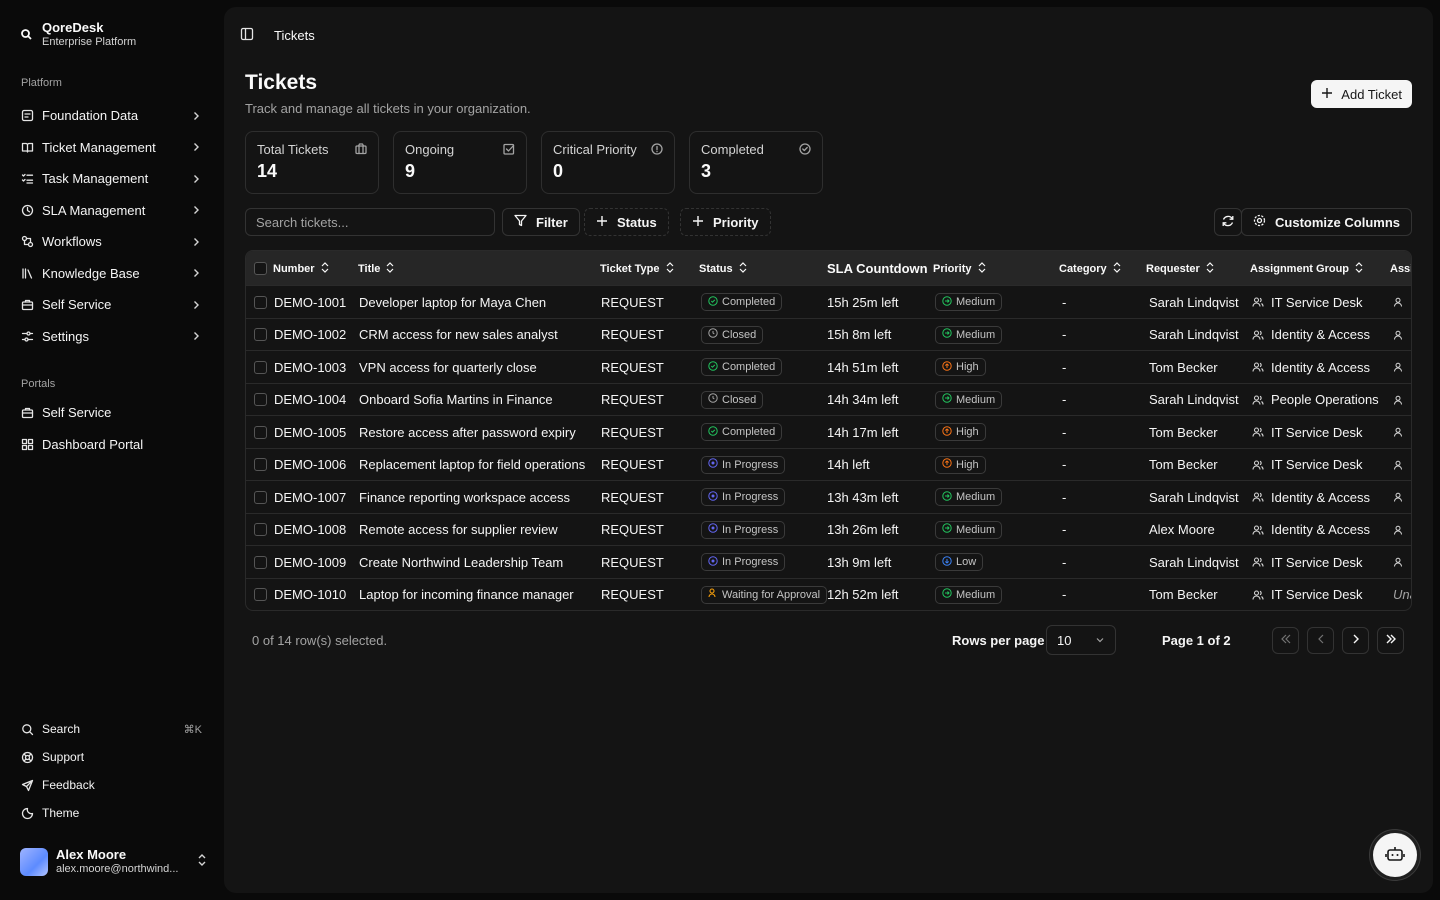 The height and width of the screenshot is (900, 1440). What do you see at coordinates (370, 222) in the screenshot?
I see `search-input` at bounding box center [370, 222].